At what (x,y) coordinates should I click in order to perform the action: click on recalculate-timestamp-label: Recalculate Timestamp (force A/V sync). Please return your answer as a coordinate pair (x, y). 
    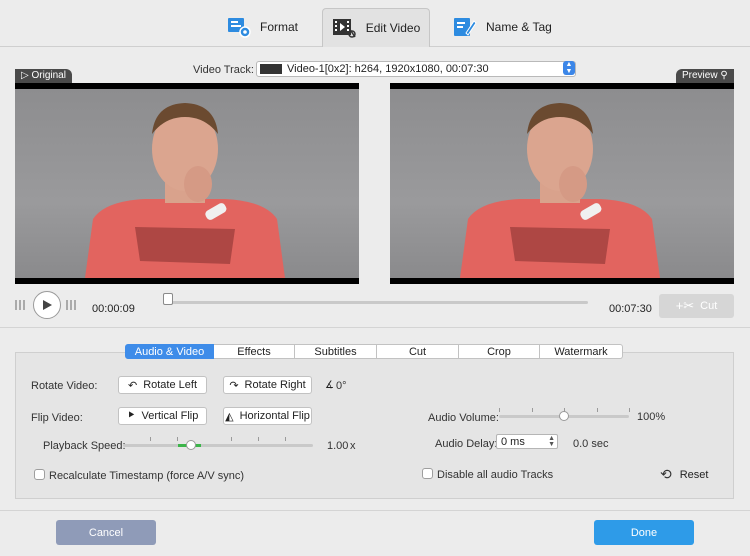
    Looking at the image, I should click on (147, 476).